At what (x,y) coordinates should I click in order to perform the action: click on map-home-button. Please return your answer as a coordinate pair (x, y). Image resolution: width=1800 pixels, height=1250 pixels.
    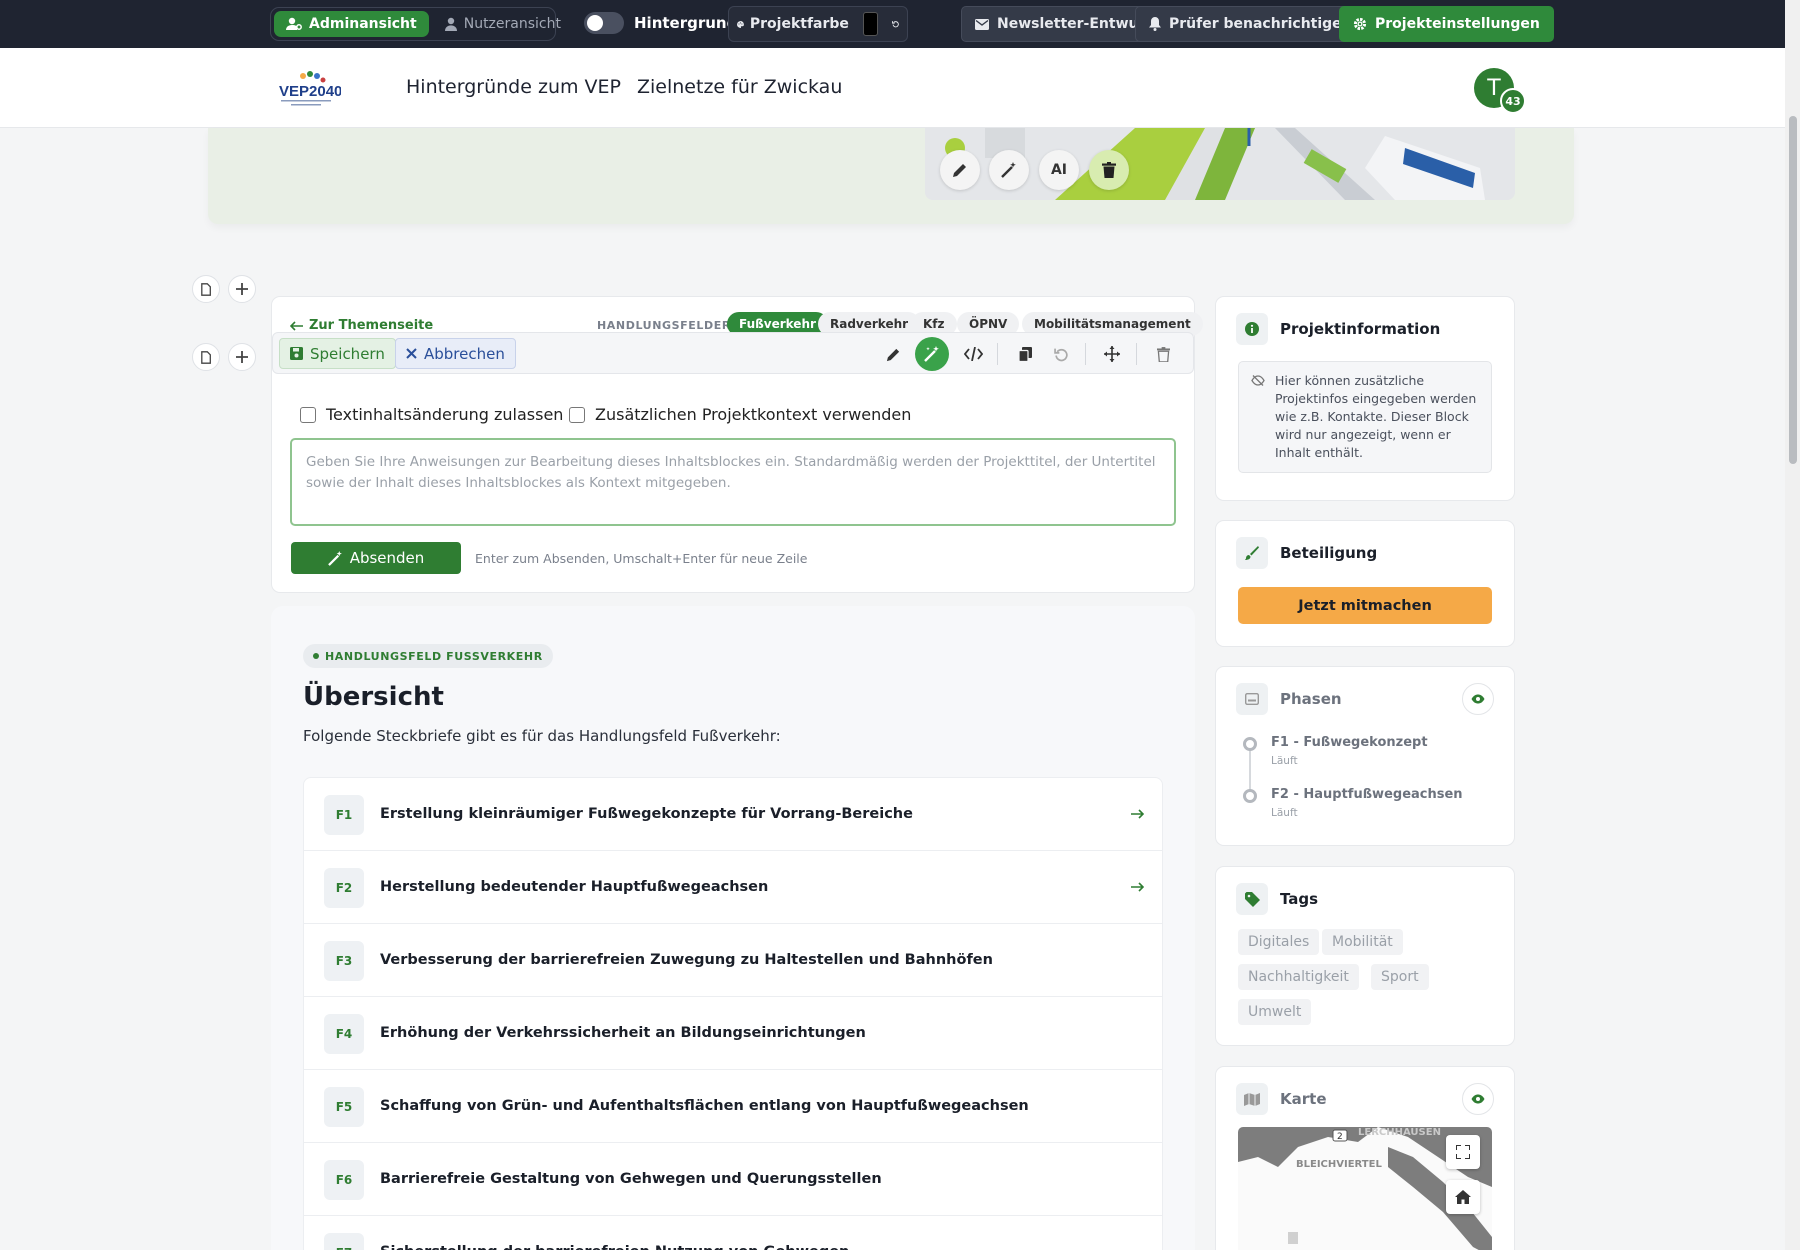
    Looking at the image, I should click on (1463, 1197).